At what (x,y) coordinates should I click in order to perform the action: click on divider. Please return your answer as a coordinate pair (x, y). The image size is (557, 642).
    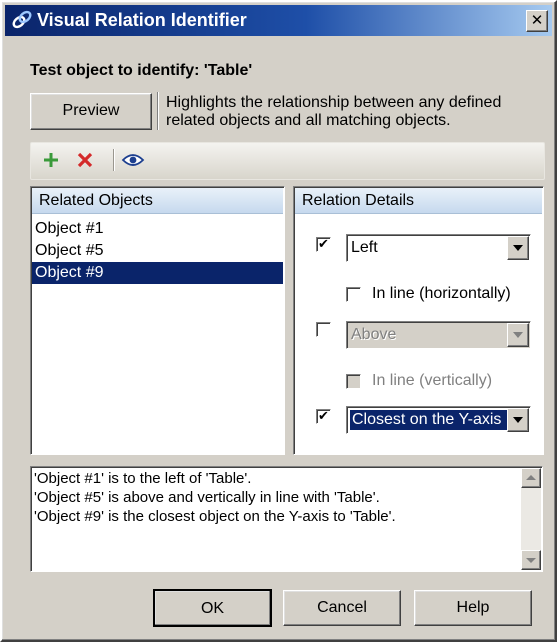
    Looking at the image, I should click on (158, 111).